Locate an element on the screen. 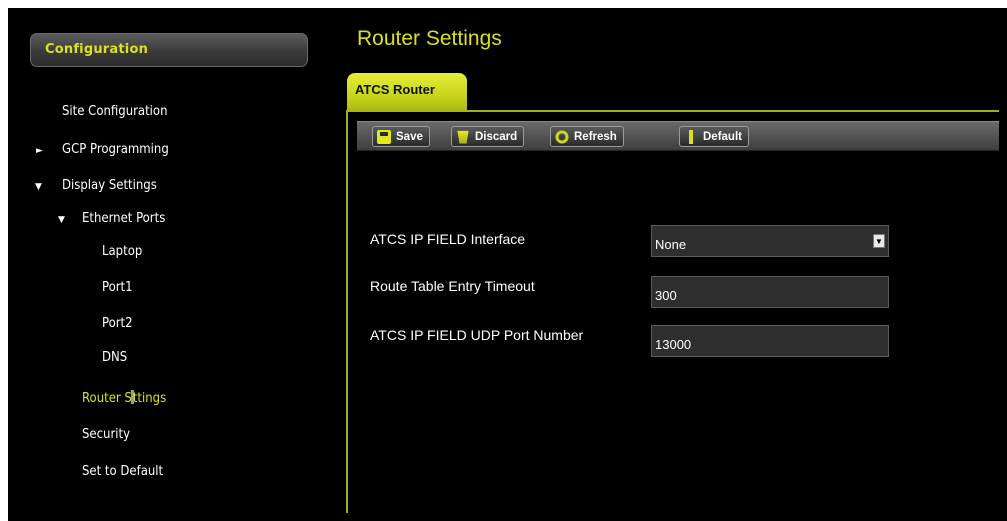 The height and width of the screenshot is (521, 1007). save-button: Save is located at coordinates (401, 136).